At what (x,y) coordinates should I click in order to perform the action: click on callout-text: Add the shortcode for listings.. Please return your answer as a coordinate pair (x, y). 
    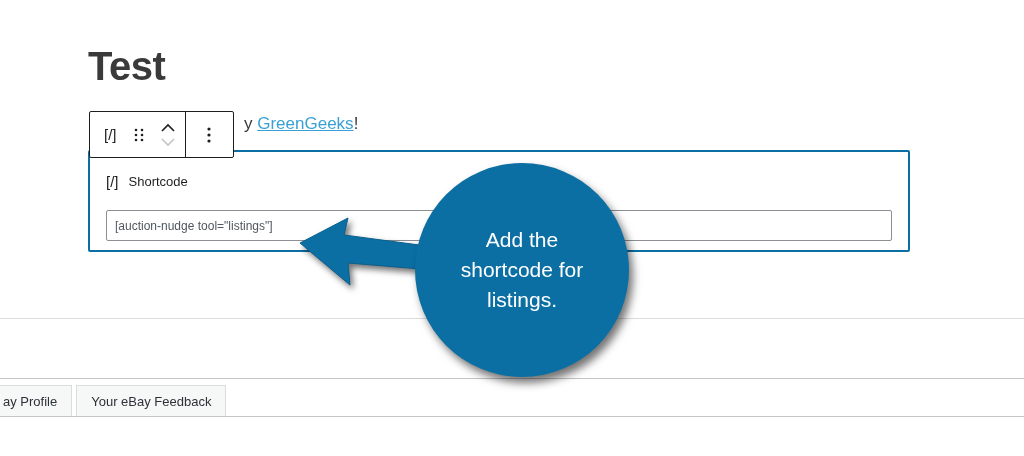
    Looking at the image, I should click on (522, 270).